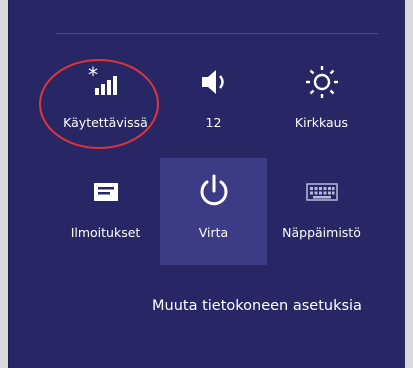 The image size is (413, 368). I want to click on brightness-icon, so click(321, 82).